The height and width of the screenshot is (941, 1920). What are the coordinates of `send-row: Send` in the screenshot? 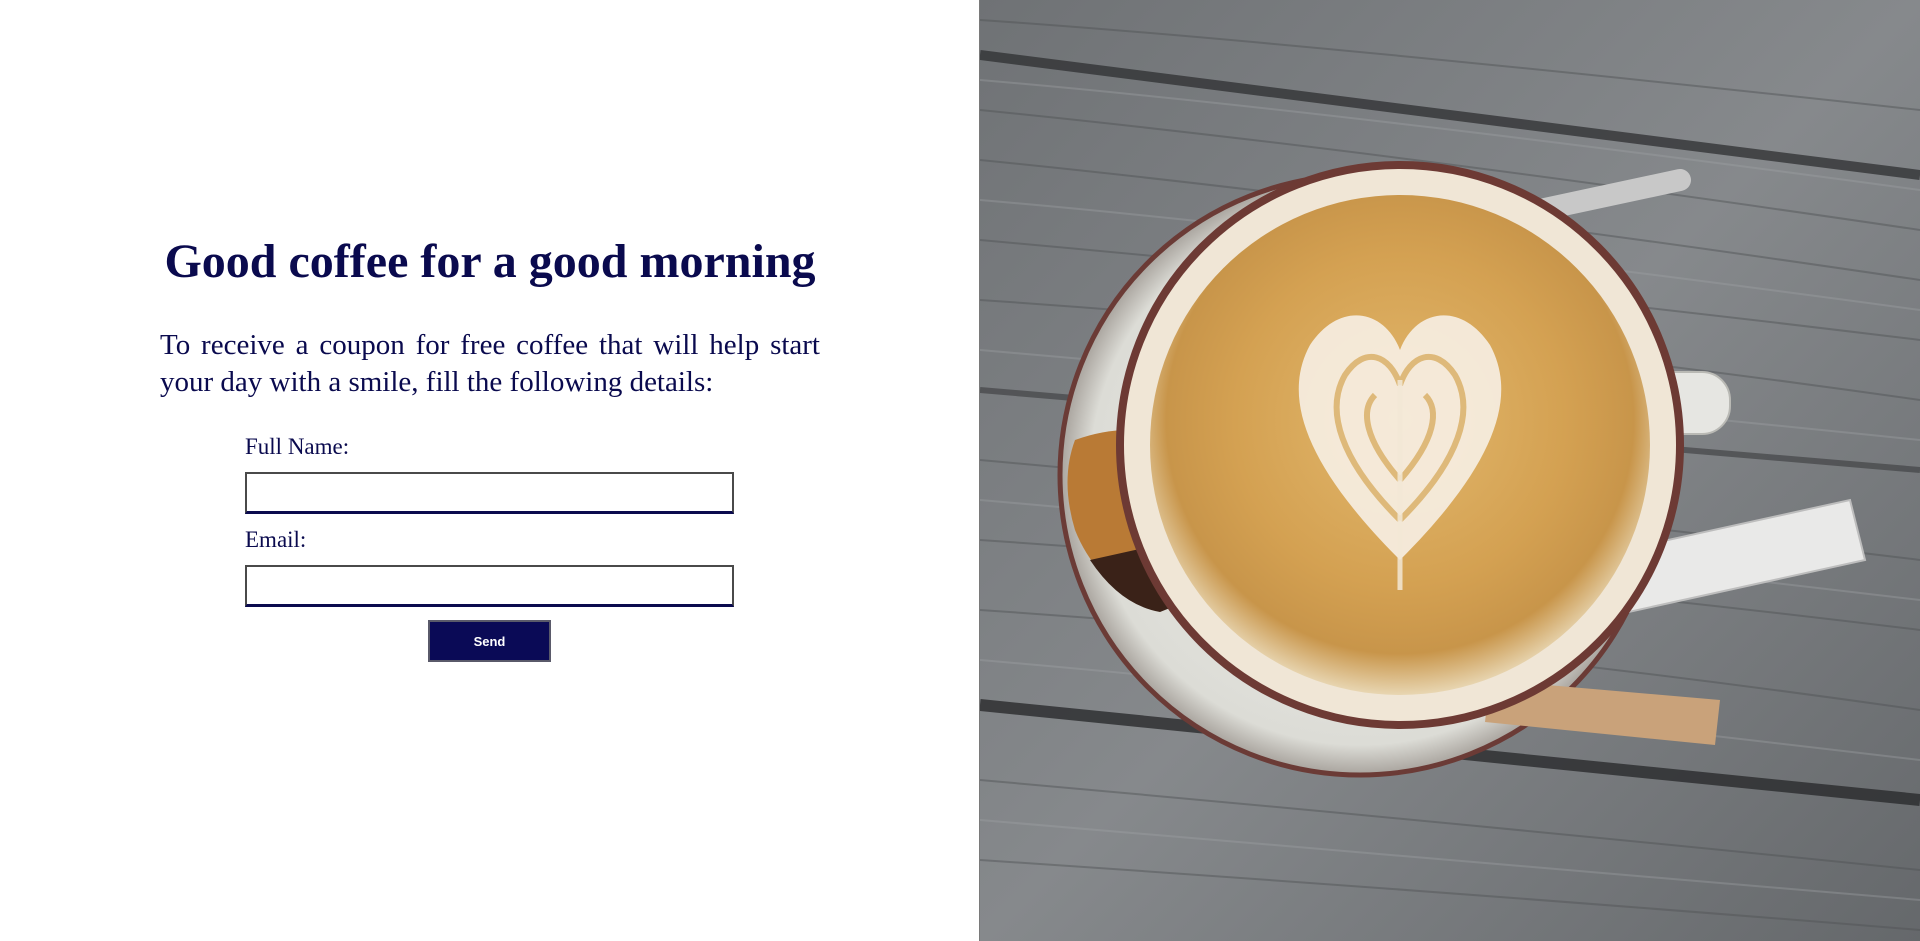 It's located at (489, 641).